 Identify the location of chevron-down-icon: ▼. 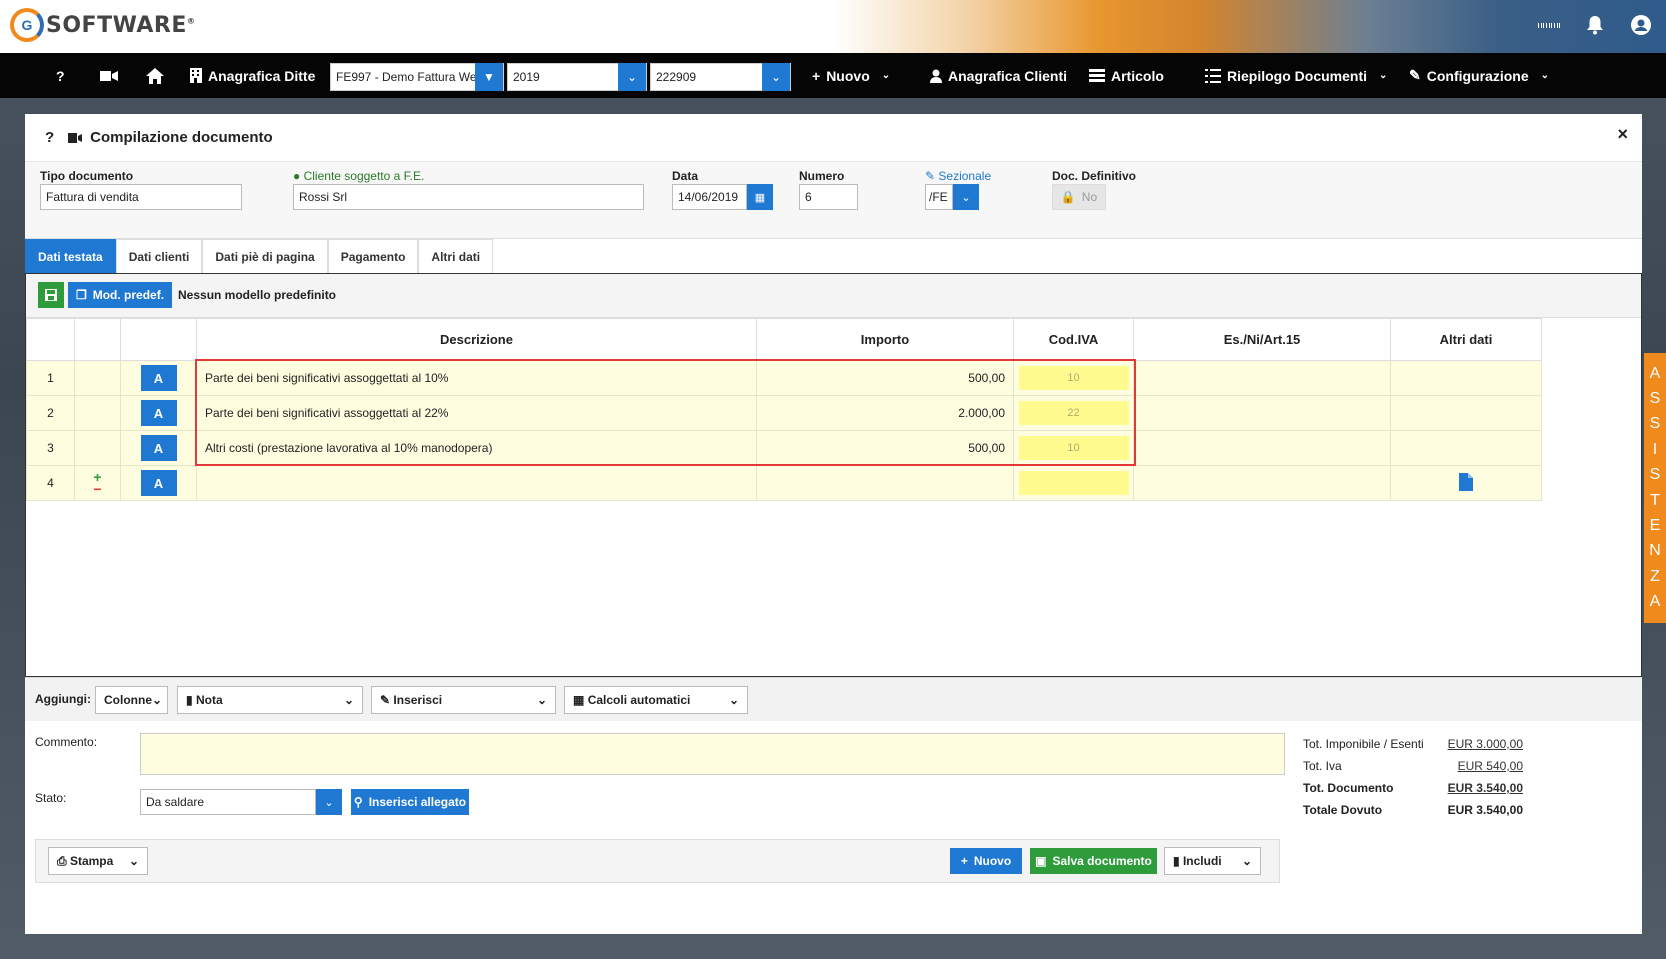
(489, 77).